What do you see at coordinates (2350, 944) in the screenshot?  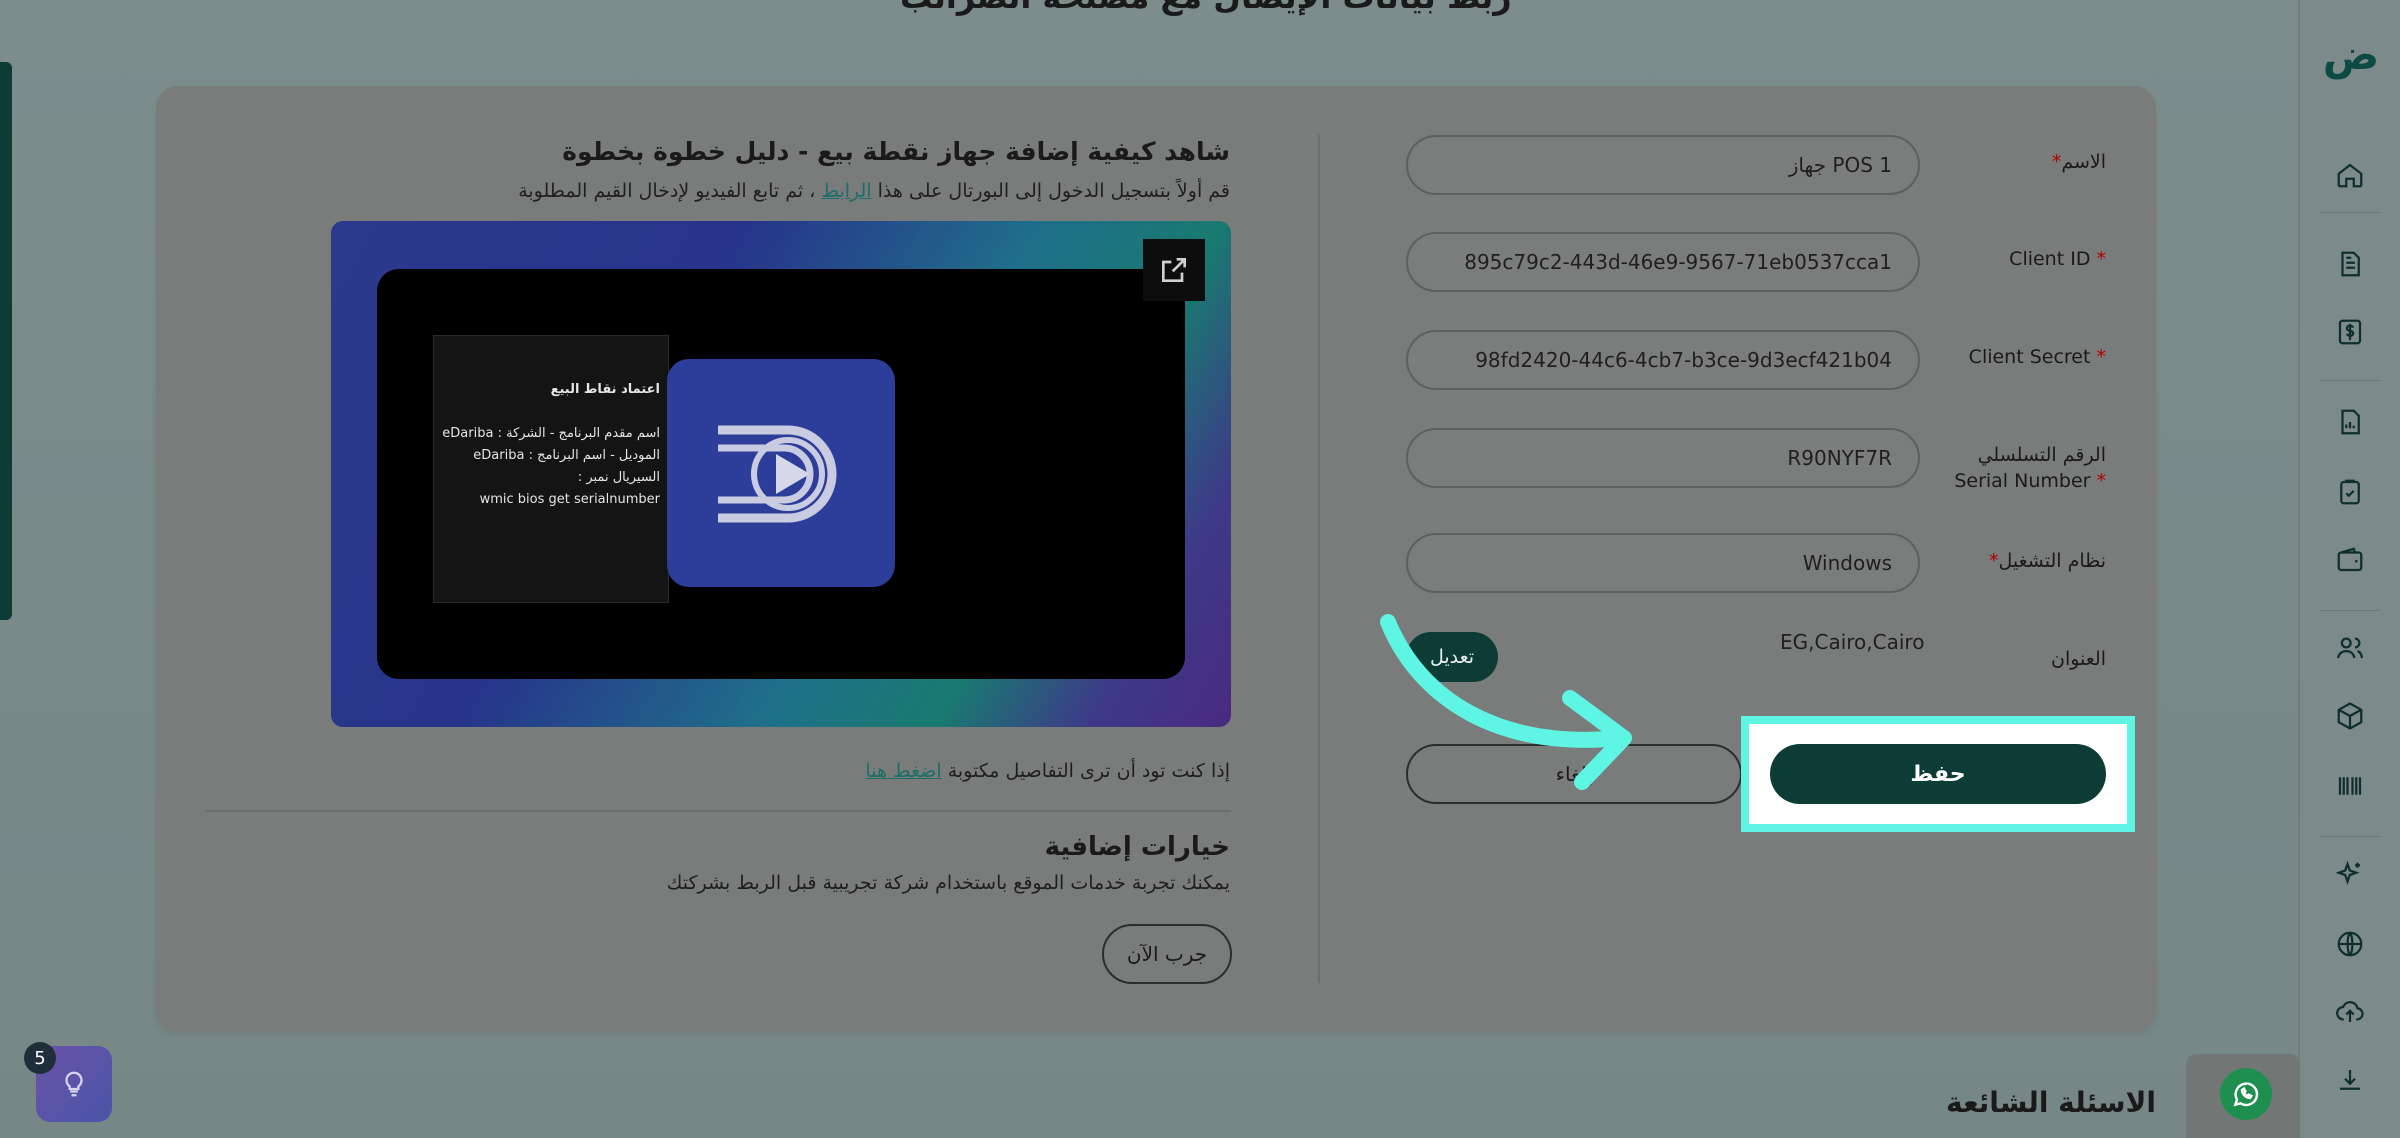 I see `globe-icon` at bounding box center [2350, 944].